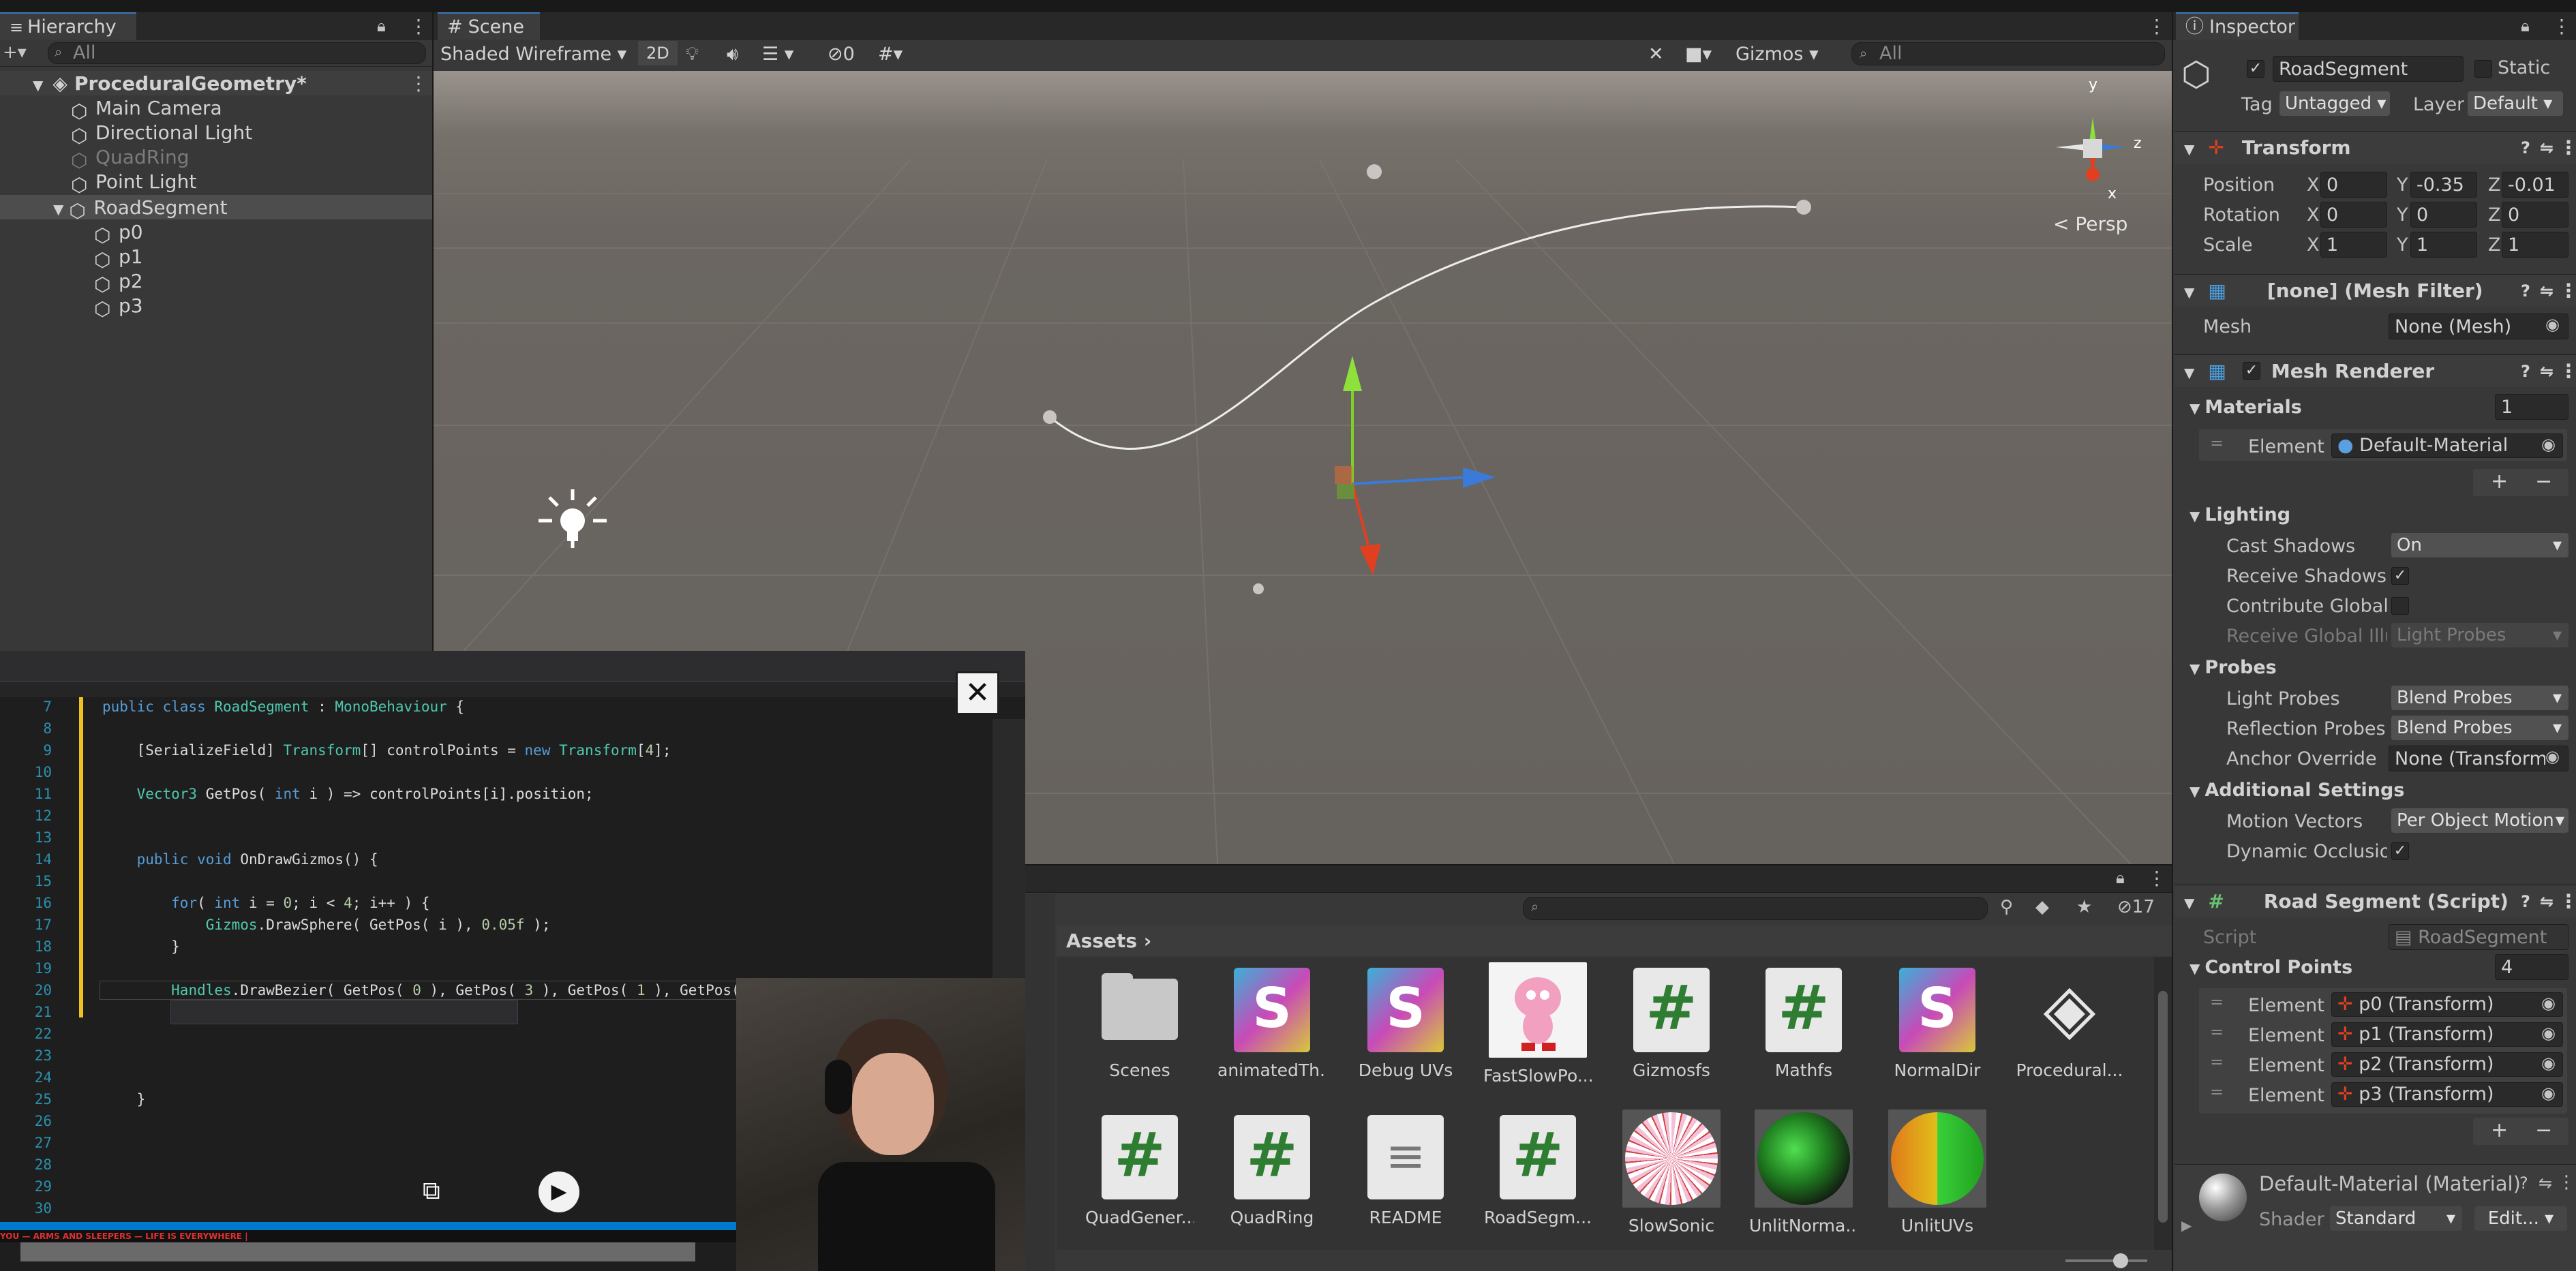 Image resolution: width=2576 pixels, height=1271 pixels. I want to click on hierarchy-item-p2: ⬡ p2, so click(119, 283).